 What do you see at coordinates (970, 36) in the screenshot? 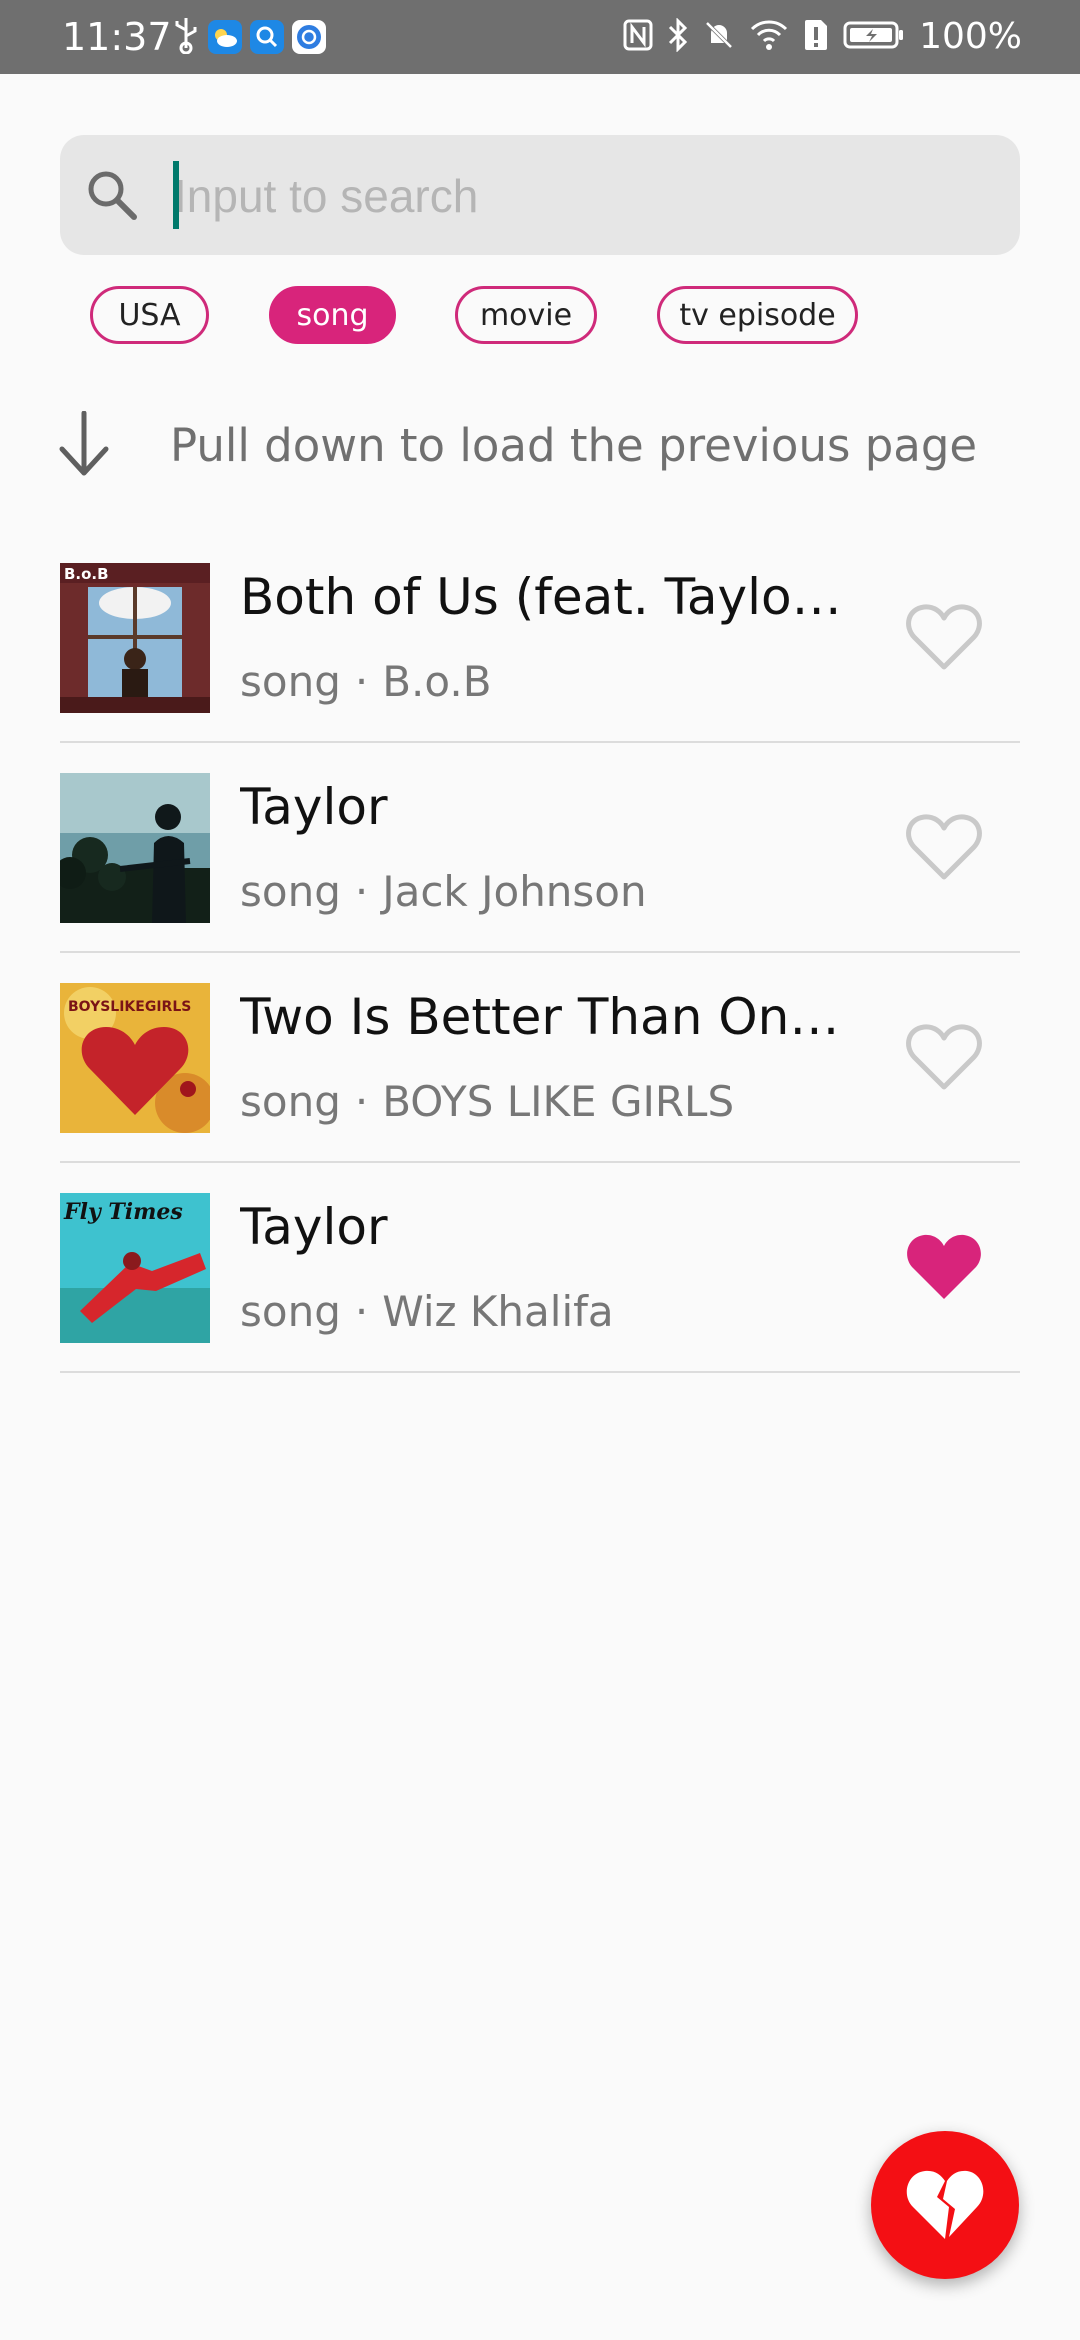
I see `battery-percentage: 100%` at bounding box center [970, 36].